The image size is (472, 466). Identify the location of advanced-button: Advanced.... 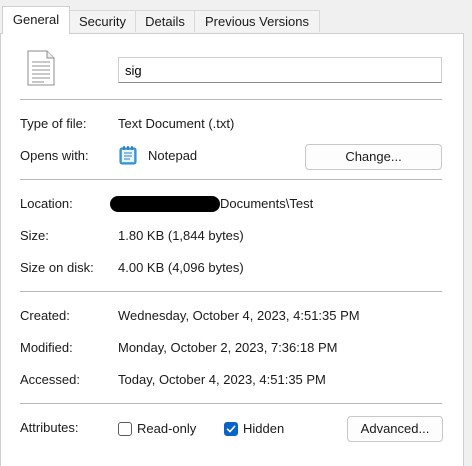
(395, 429).